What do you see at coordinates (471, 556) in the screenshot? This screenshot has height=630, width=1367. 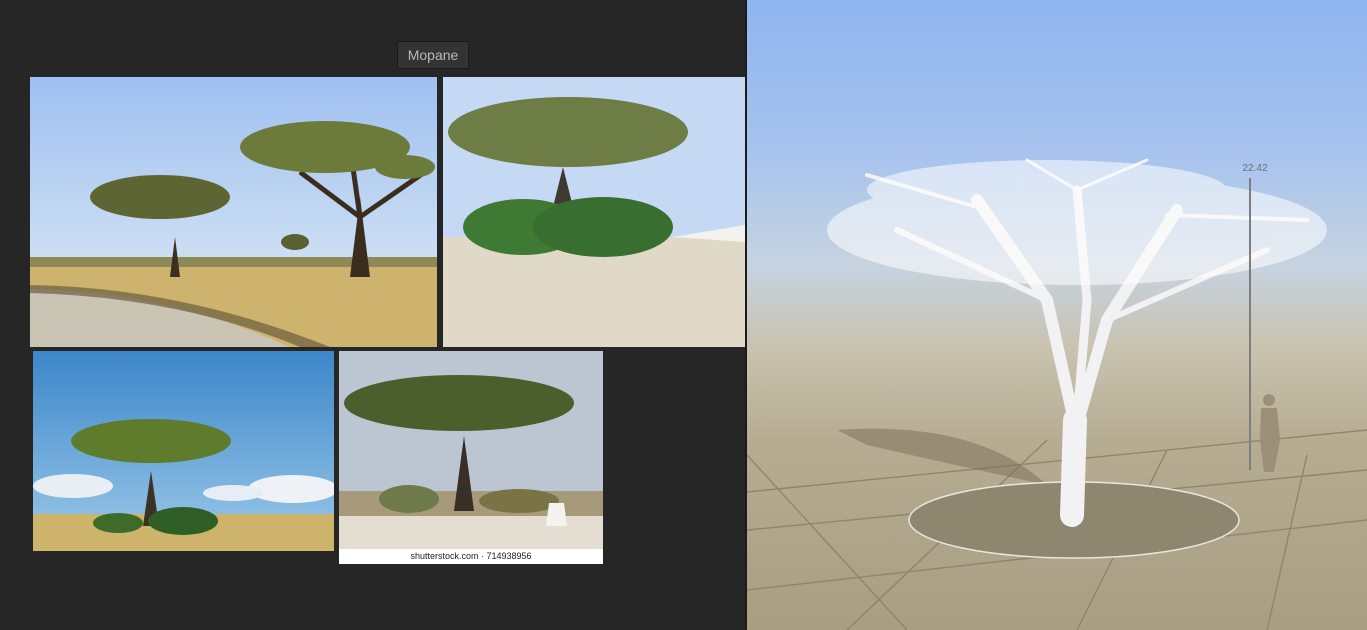 I see `photo-caption: shutterstock.com · 714938956` at bounding box center [471, 556].